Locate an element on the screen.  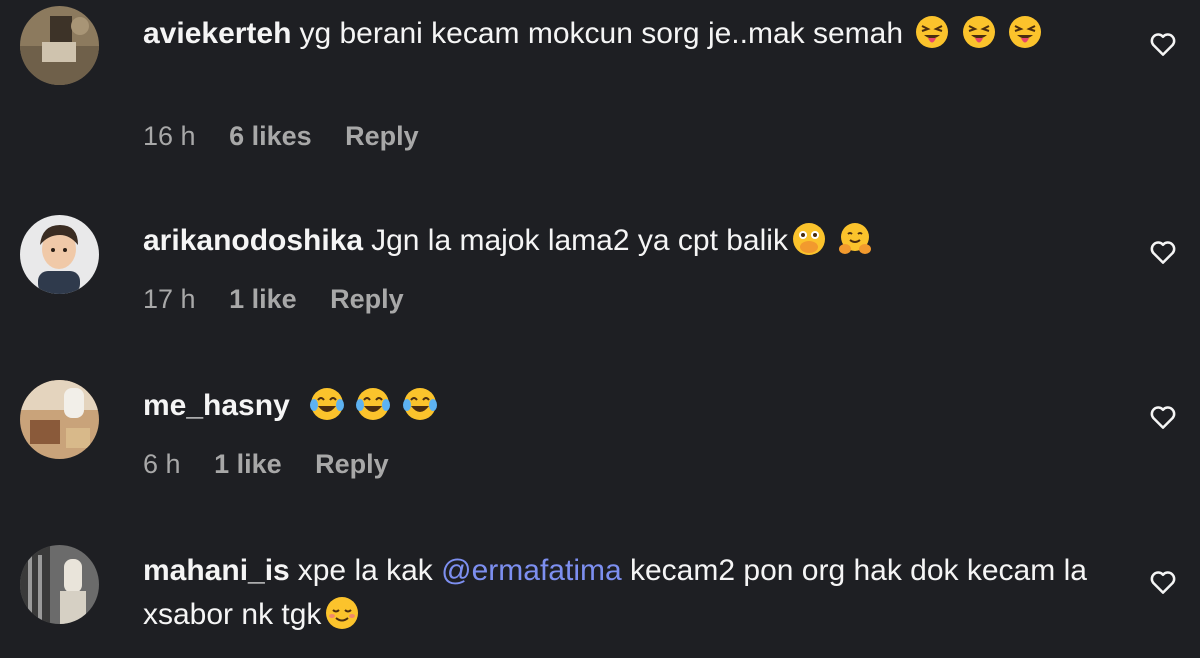
comment-meta: 16 h 6 likes Reply is located at coordinates (294, 136).